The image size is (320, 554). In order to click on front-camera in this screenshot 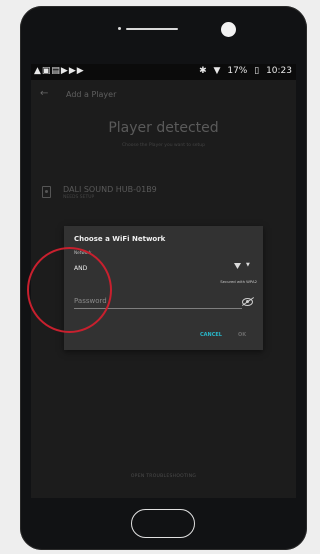, I will do `click(228, 29)`.